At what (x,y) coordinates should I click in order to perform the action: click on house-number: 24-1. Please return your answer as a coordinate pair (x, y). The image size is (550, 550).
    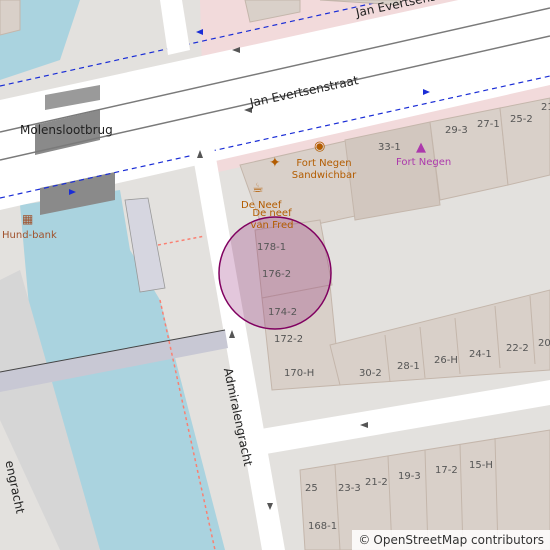
    Looking at the image, I should click on (480, 354).